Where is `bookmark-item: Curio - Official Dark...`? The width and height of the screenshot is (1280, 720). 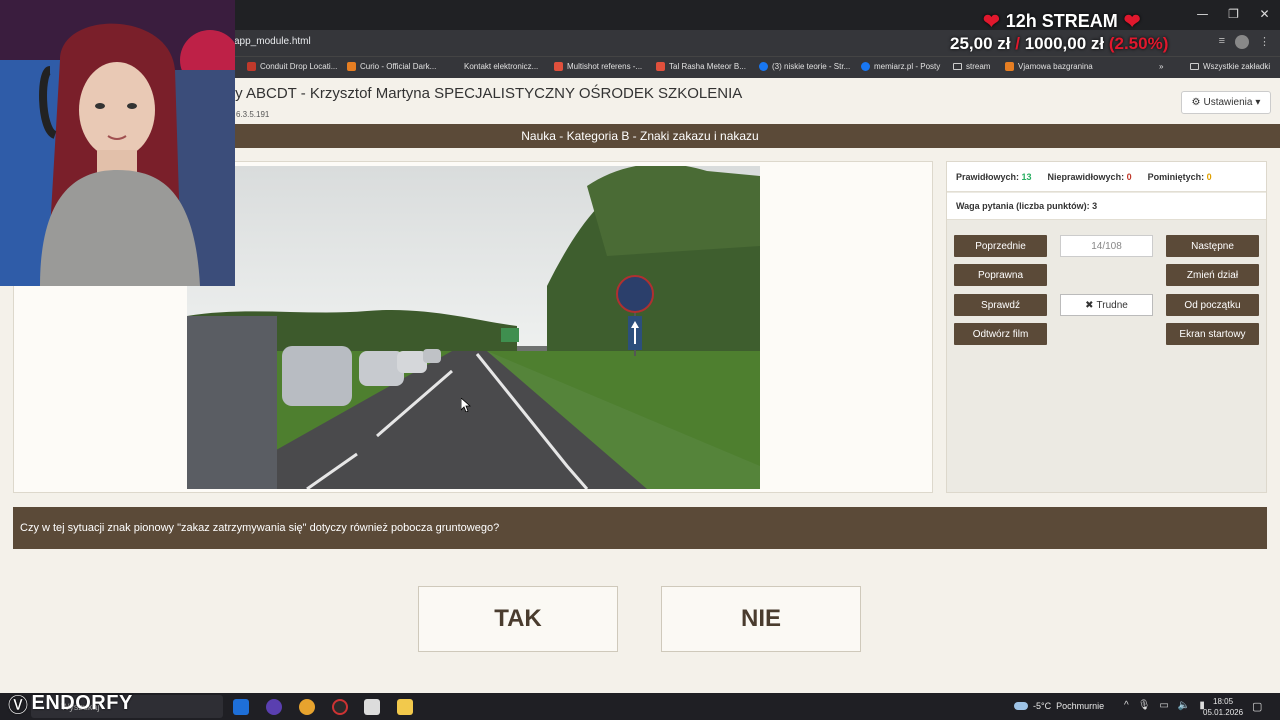
bookmark-item: Curio - Official Dark... is located at coordinates (391, 66).